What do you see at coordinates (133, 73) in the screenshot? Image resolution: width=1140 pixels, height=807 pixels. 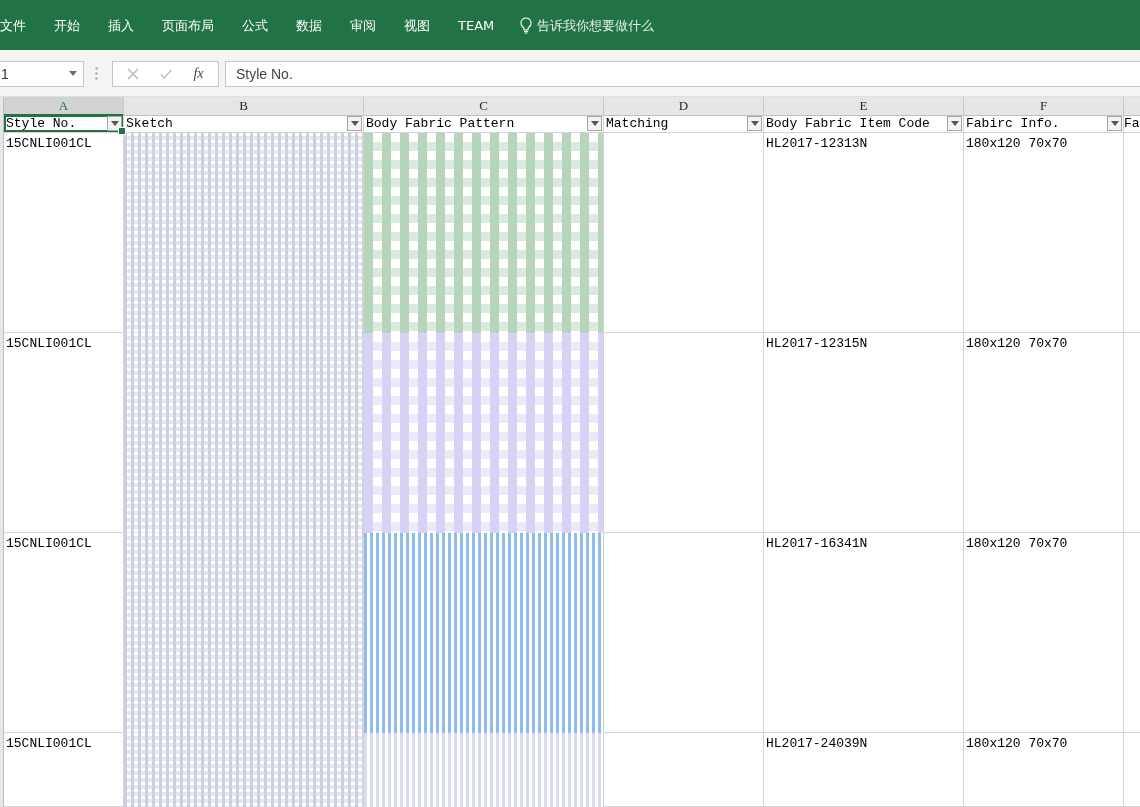 I see `close-icon` at bounding box center [133, 73].